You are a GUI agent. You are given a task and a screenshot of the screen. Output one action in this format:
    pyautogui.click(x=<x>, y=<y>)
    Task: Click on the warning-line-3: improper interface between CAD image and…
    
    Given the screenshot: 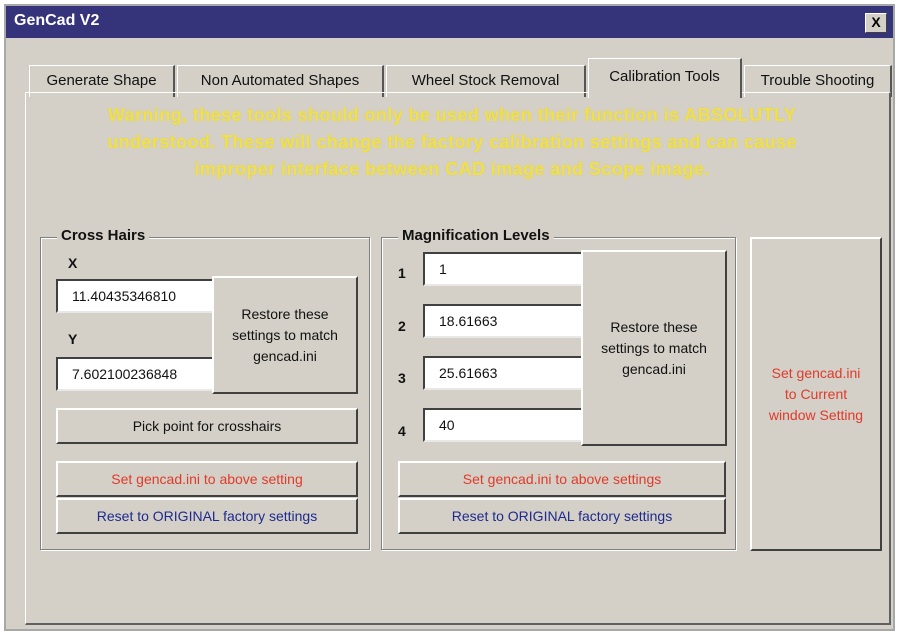 What is the action you would take?
    pyautogui.click(x=452, y=169)
    